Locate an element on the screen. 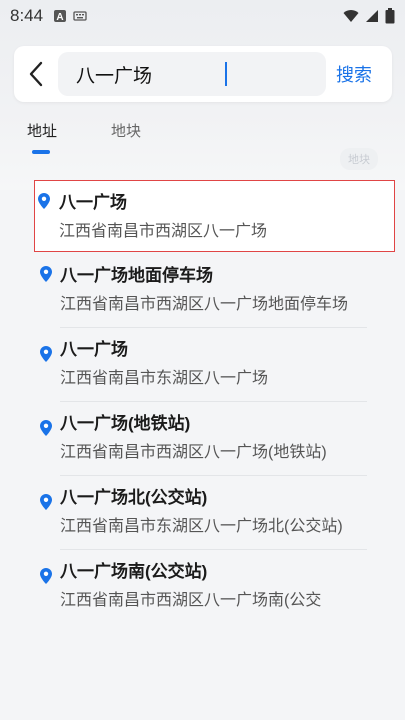 Image resolution: width=405 pixels, height=720 pixels. back-button is located at coordinates (36, 74).